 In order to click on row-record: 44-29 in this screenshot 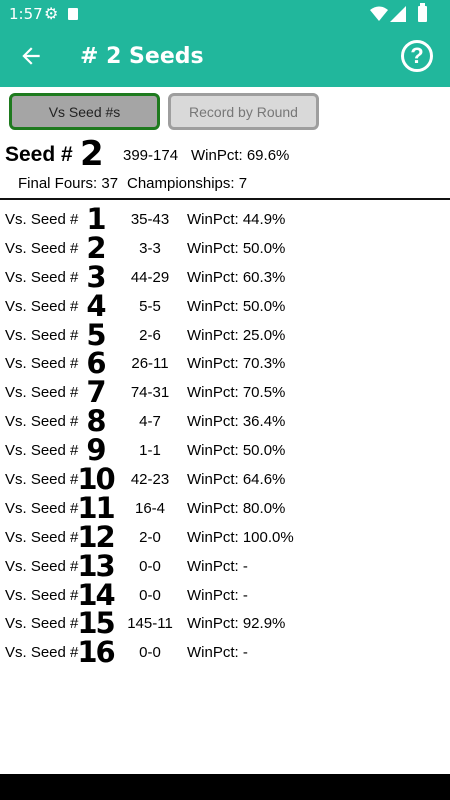, I will do `click(150, 277)`.